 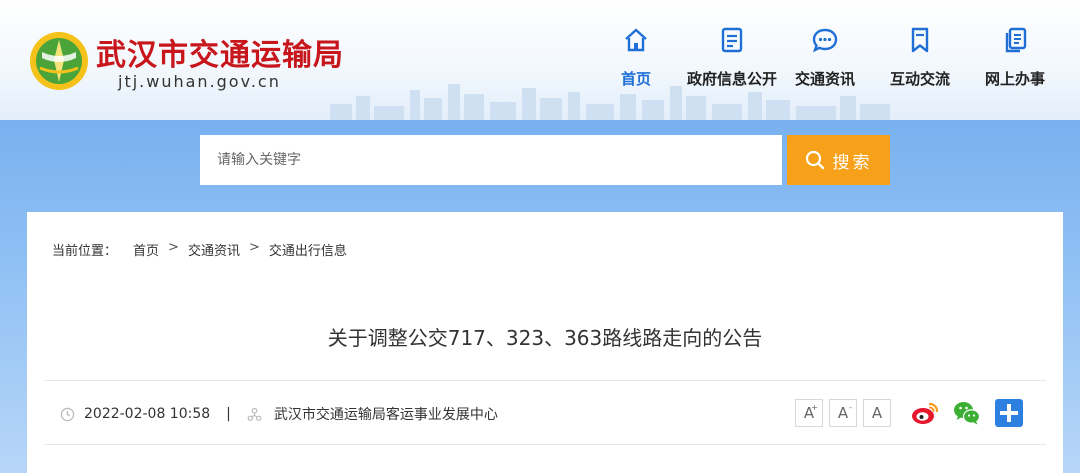 I want to click on font-default-letter: A, so click(x=843, y=413).